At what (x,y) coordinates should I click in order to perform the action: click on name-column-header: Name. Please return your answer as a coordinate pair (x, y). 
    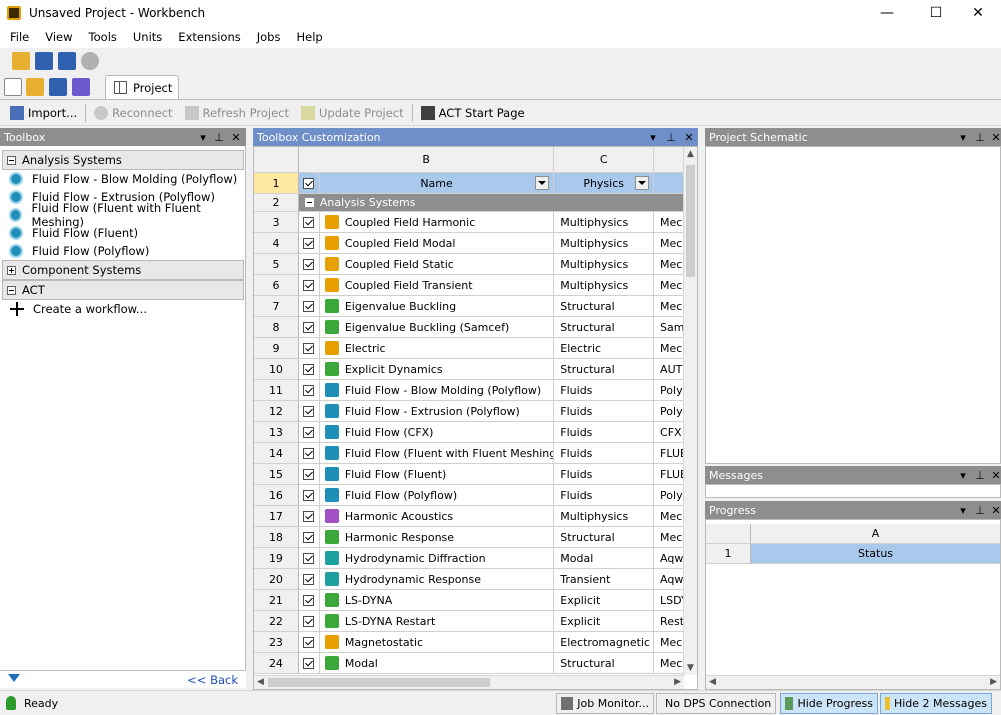
    Looking at the image, I should click on (437, 183).